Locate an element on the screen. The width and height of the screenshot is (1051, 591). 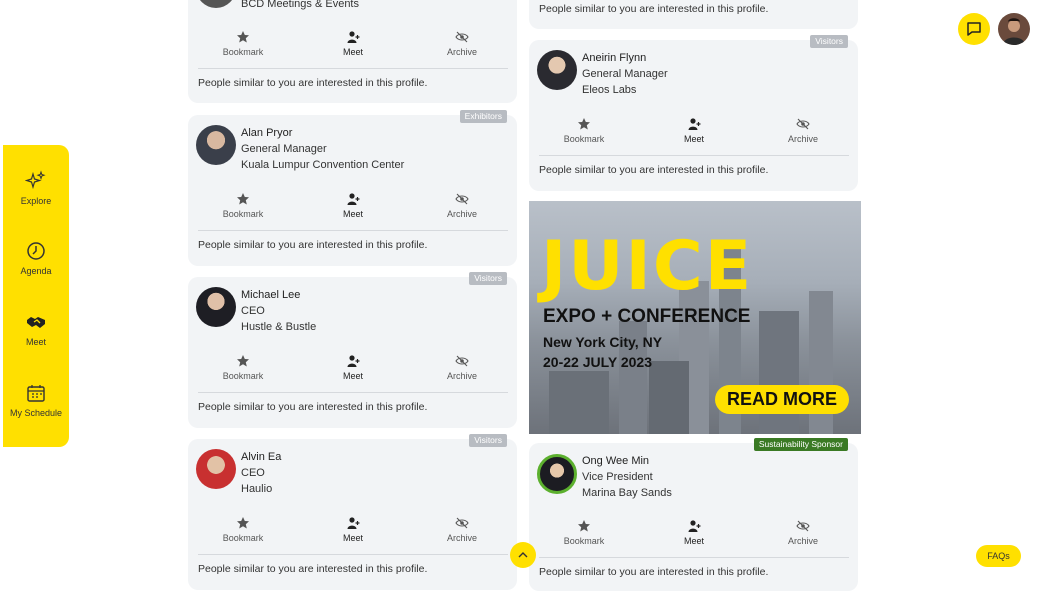
profile-company: Marina Bay Sands is located at coordinates (627, 493).